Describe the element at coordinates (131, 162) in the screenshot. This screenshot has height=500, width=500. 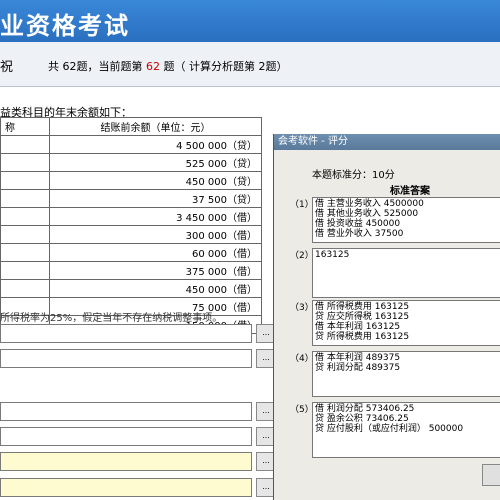
I see `table-row: 525 000（贷）` at that location.